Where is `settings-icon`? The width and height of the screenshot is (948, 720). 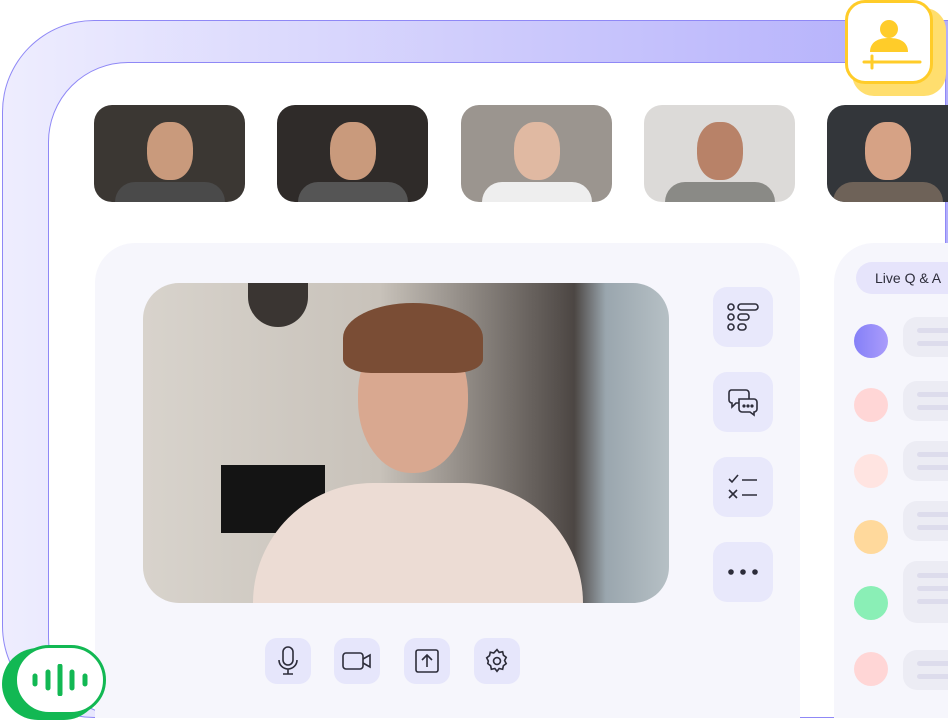
settings-icon is located at coordinates (496, 660).